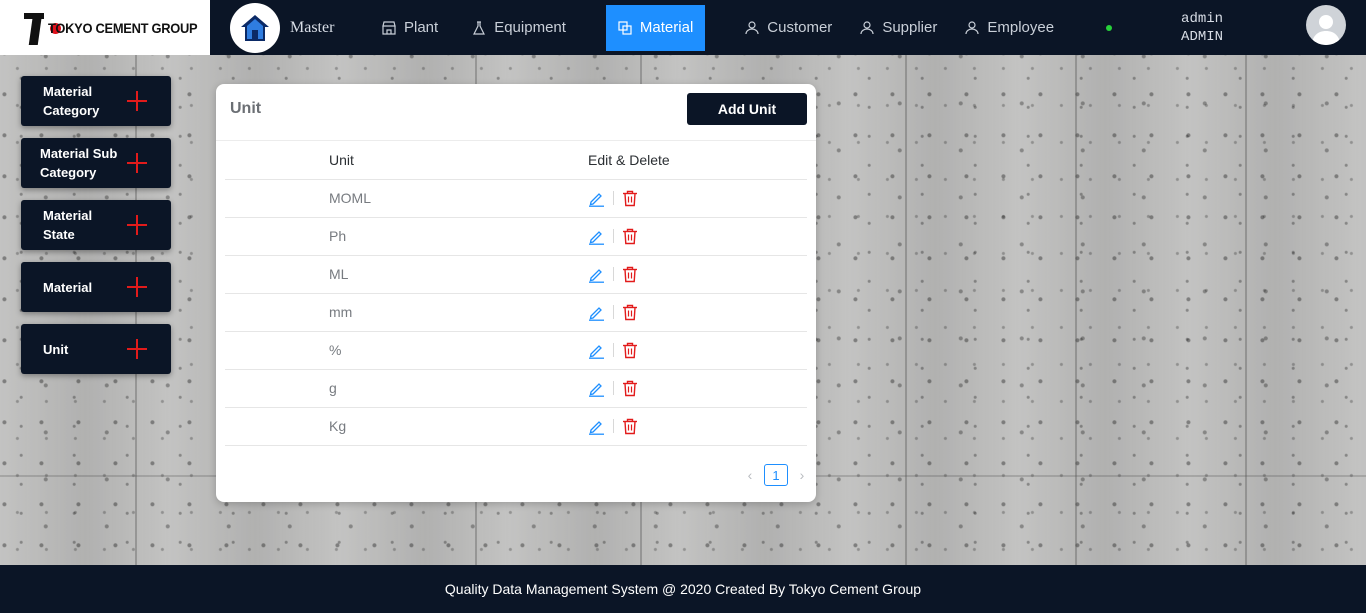  I want to click on user-info: admin ADMIN, so click(1202, 28).